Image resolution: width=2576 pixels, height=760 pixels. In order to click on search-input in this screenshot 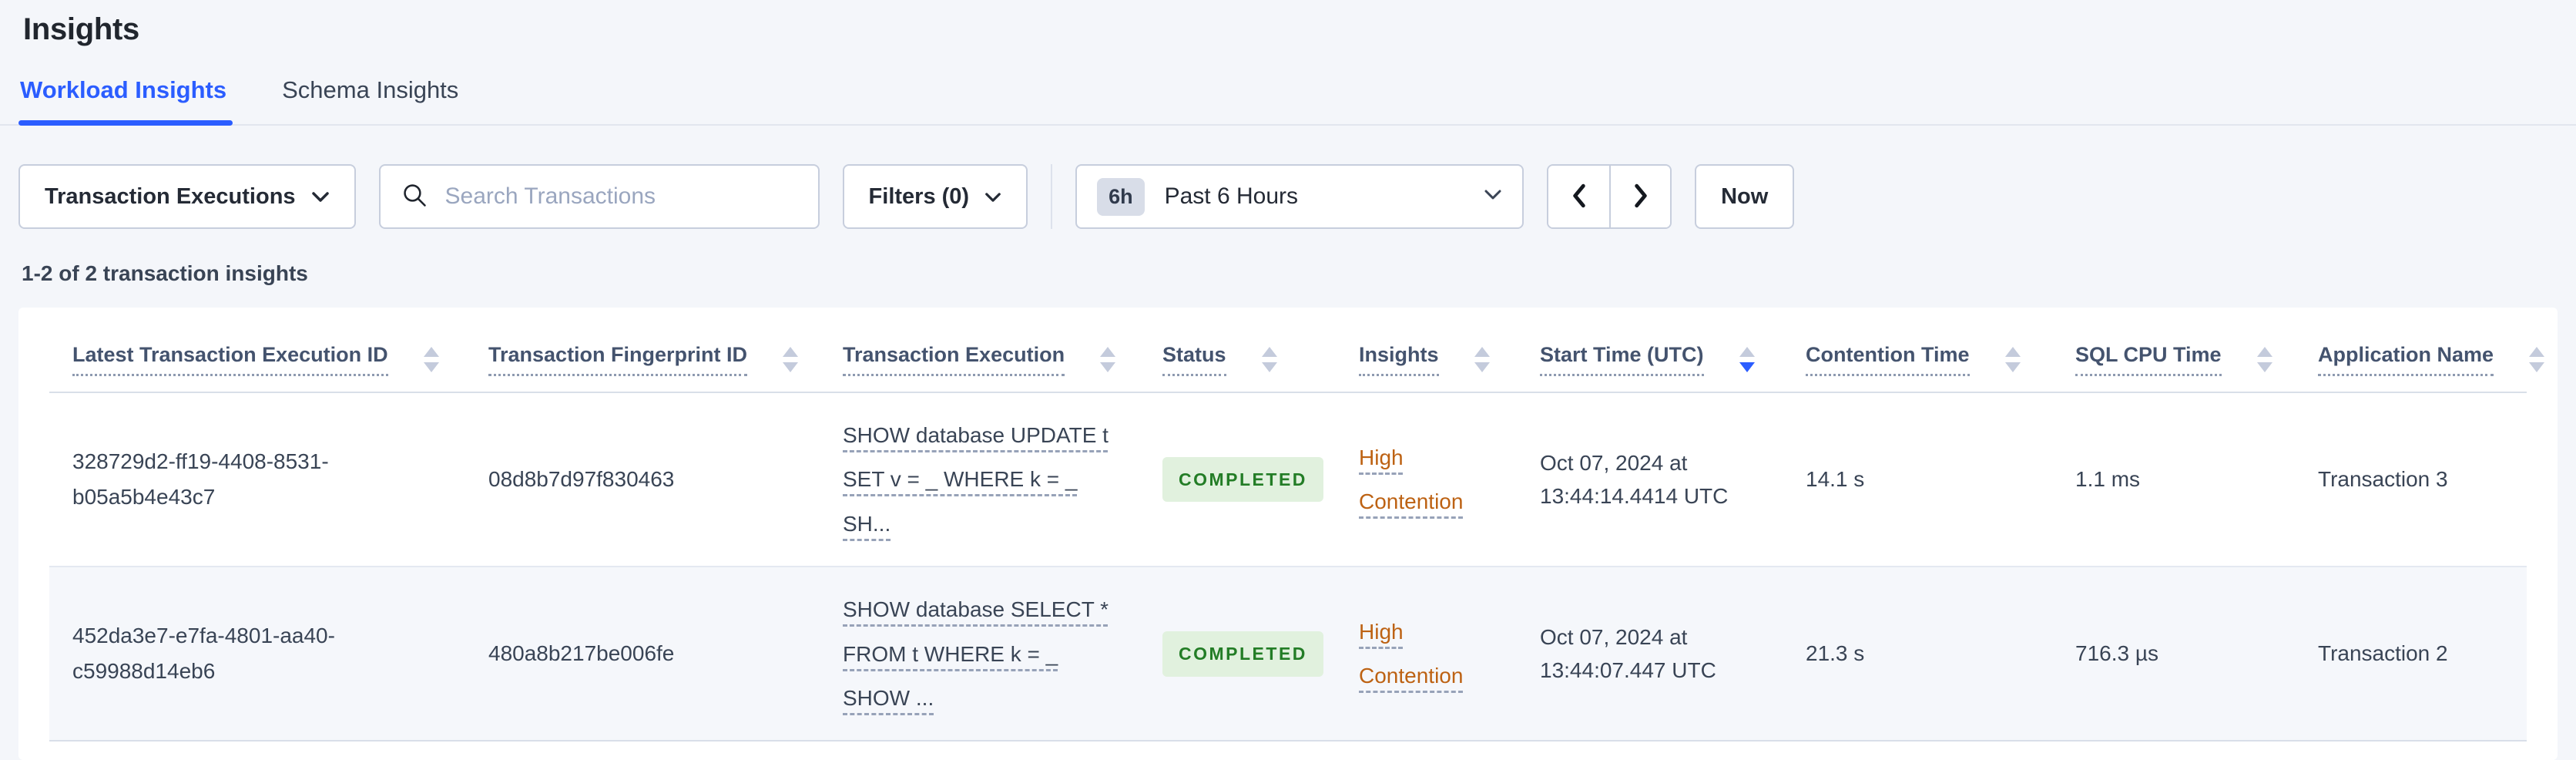, I will do `click(620, 196)`.